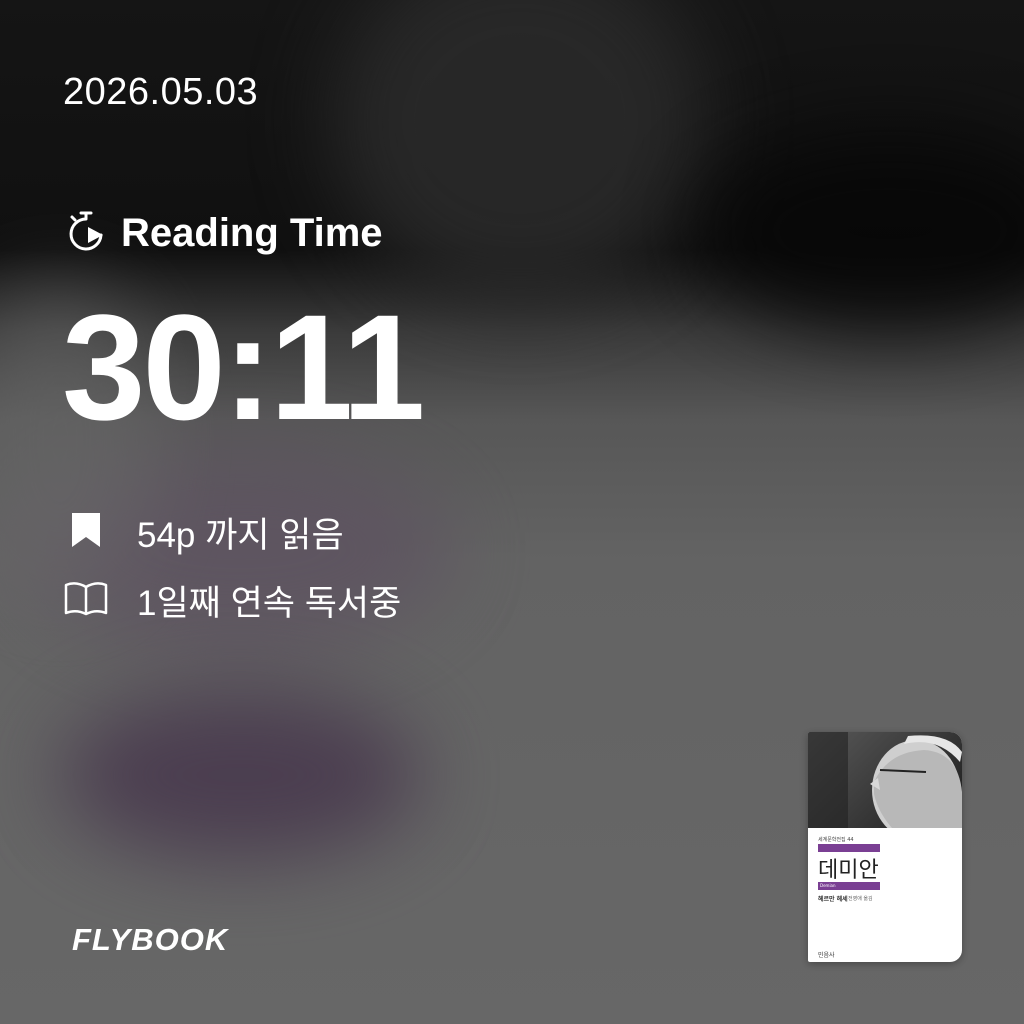 The height and width of the screenshot is (1024, 1024). I want to click on author-portrait, so click(885, 780).